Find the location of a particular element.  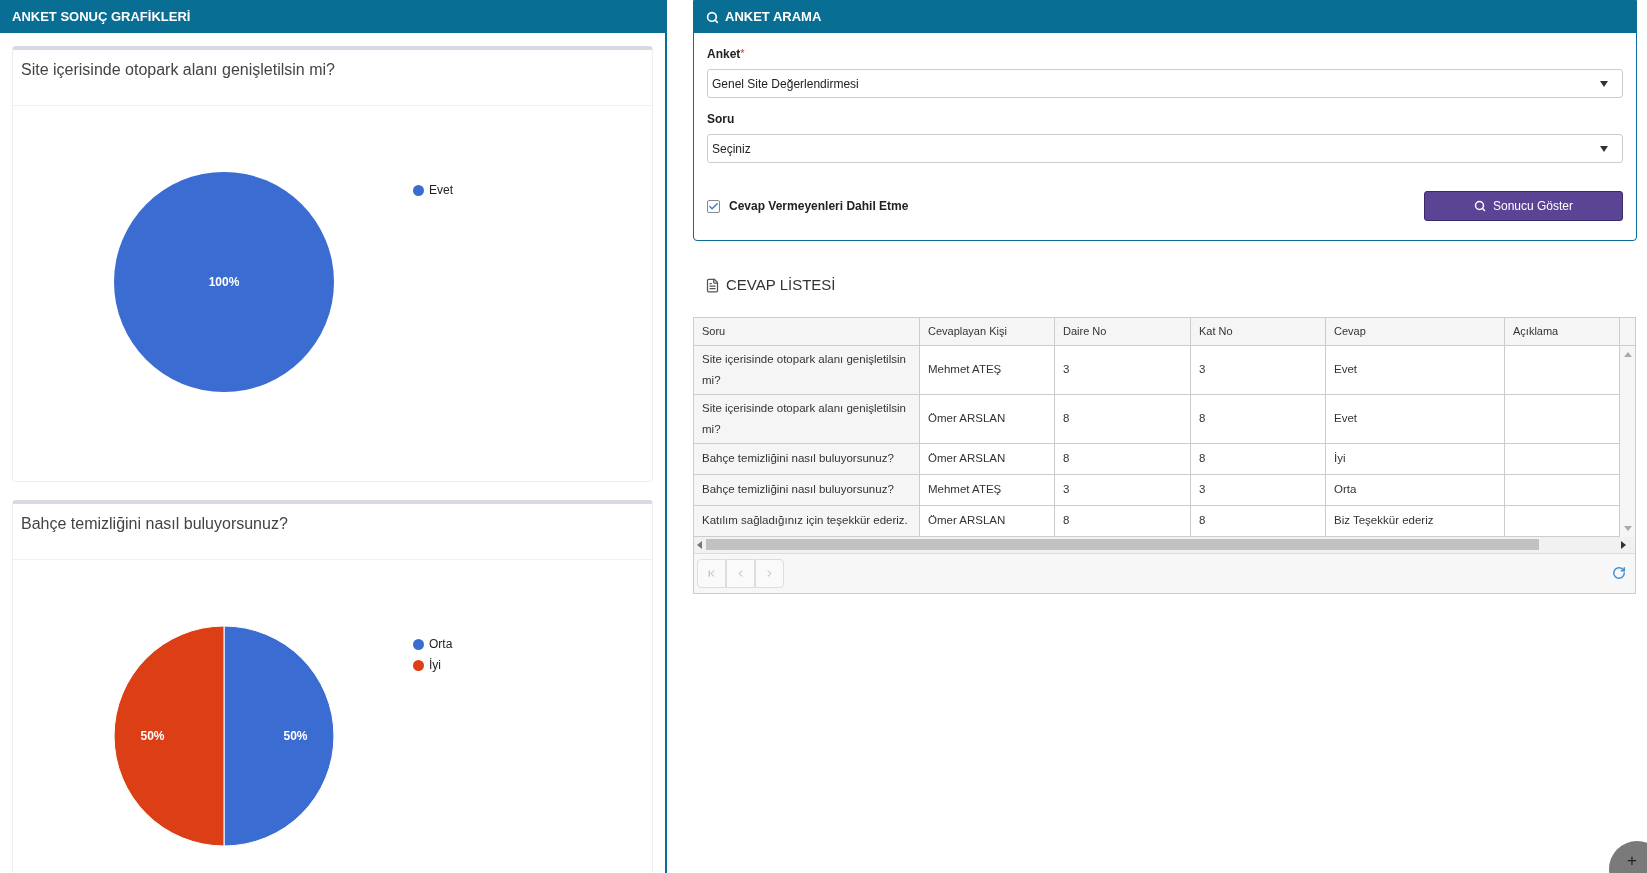

previous-page-button is located at coordinates (740, 573).